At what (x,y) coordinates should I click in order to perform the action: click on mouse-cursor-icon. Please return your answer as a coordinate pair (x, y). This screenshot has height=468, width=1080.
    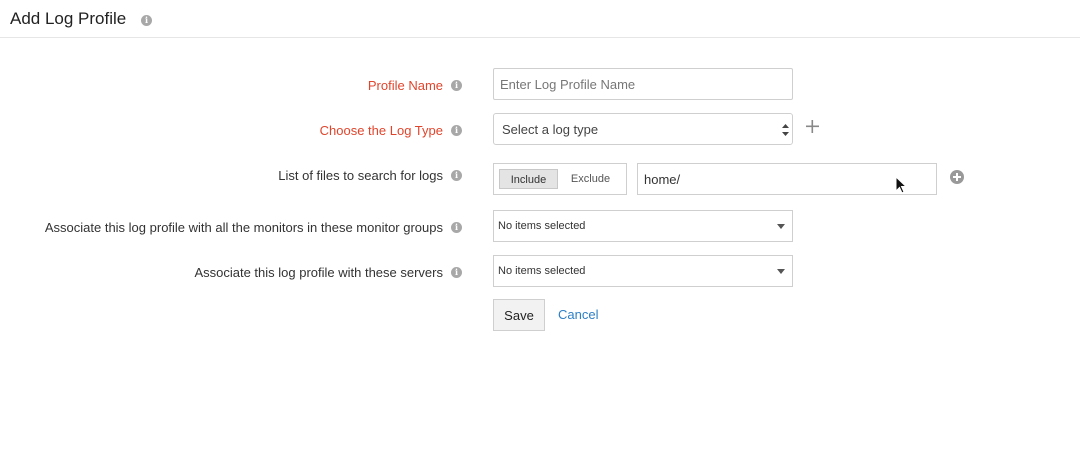
    Looking at the image, I should click on (901, 185).